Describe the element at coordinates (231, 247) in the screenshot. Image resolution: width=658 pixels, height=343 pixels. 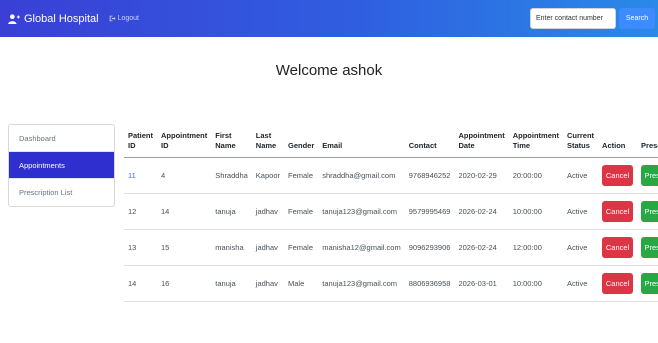
I see `cell-first-name: manisha` at that location.